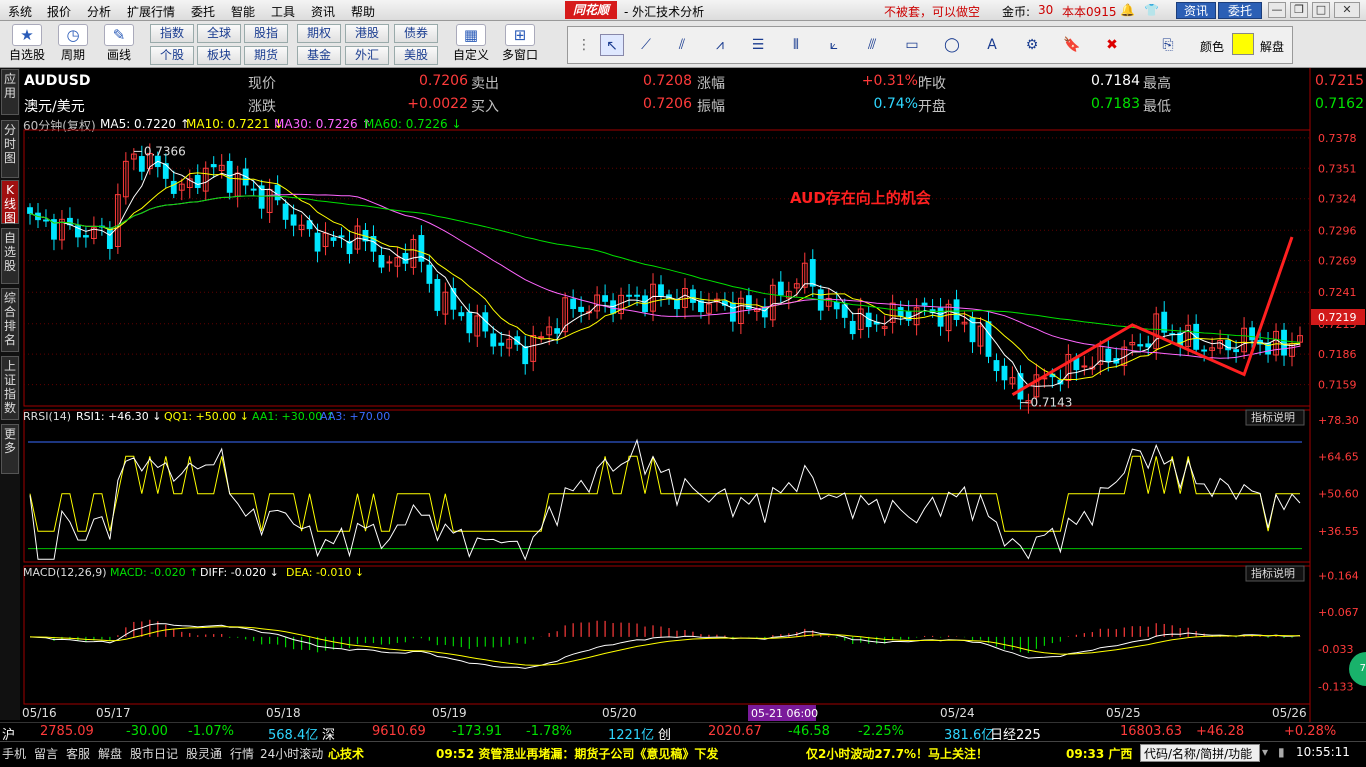  I want to click on unlock-button: 解盘, so click(1272, 46).